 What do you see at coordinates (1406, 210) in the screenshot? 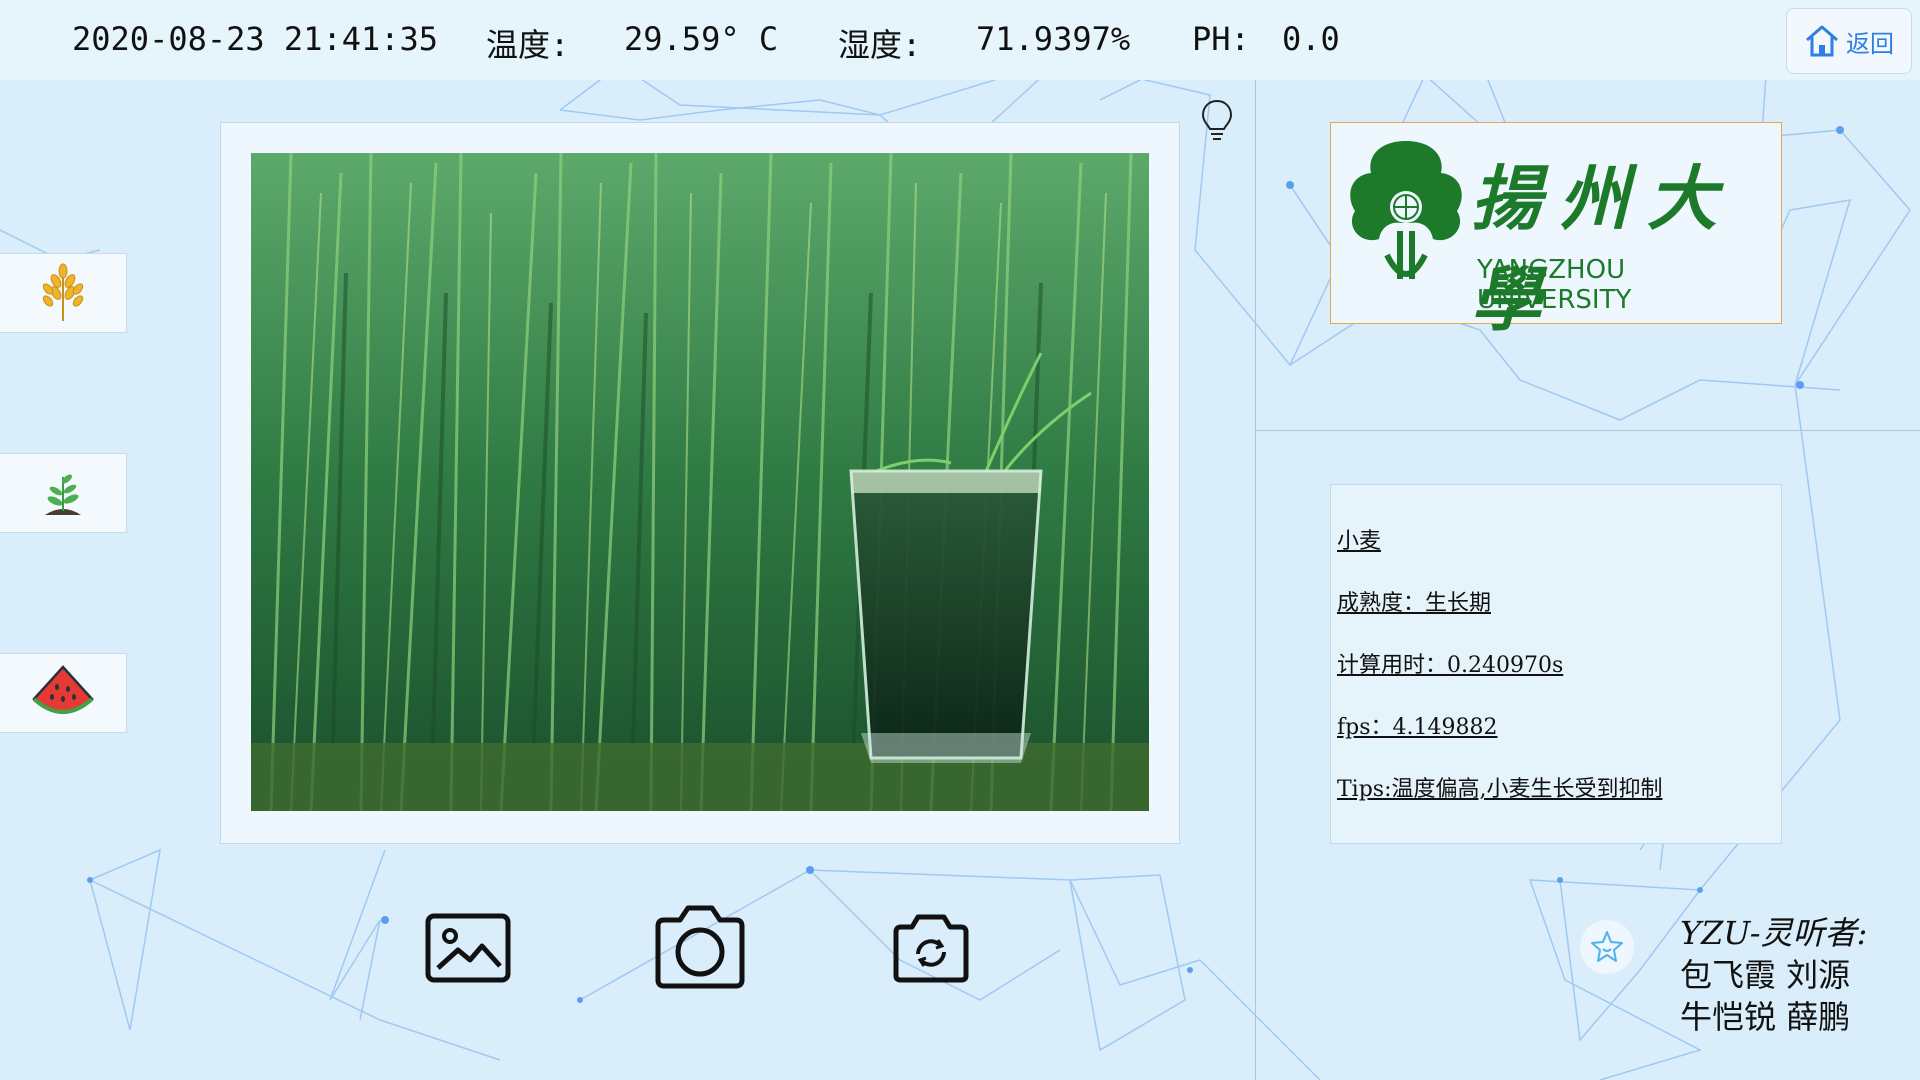
I see `university-emblem-icon` at bounding box center [1406, 210].